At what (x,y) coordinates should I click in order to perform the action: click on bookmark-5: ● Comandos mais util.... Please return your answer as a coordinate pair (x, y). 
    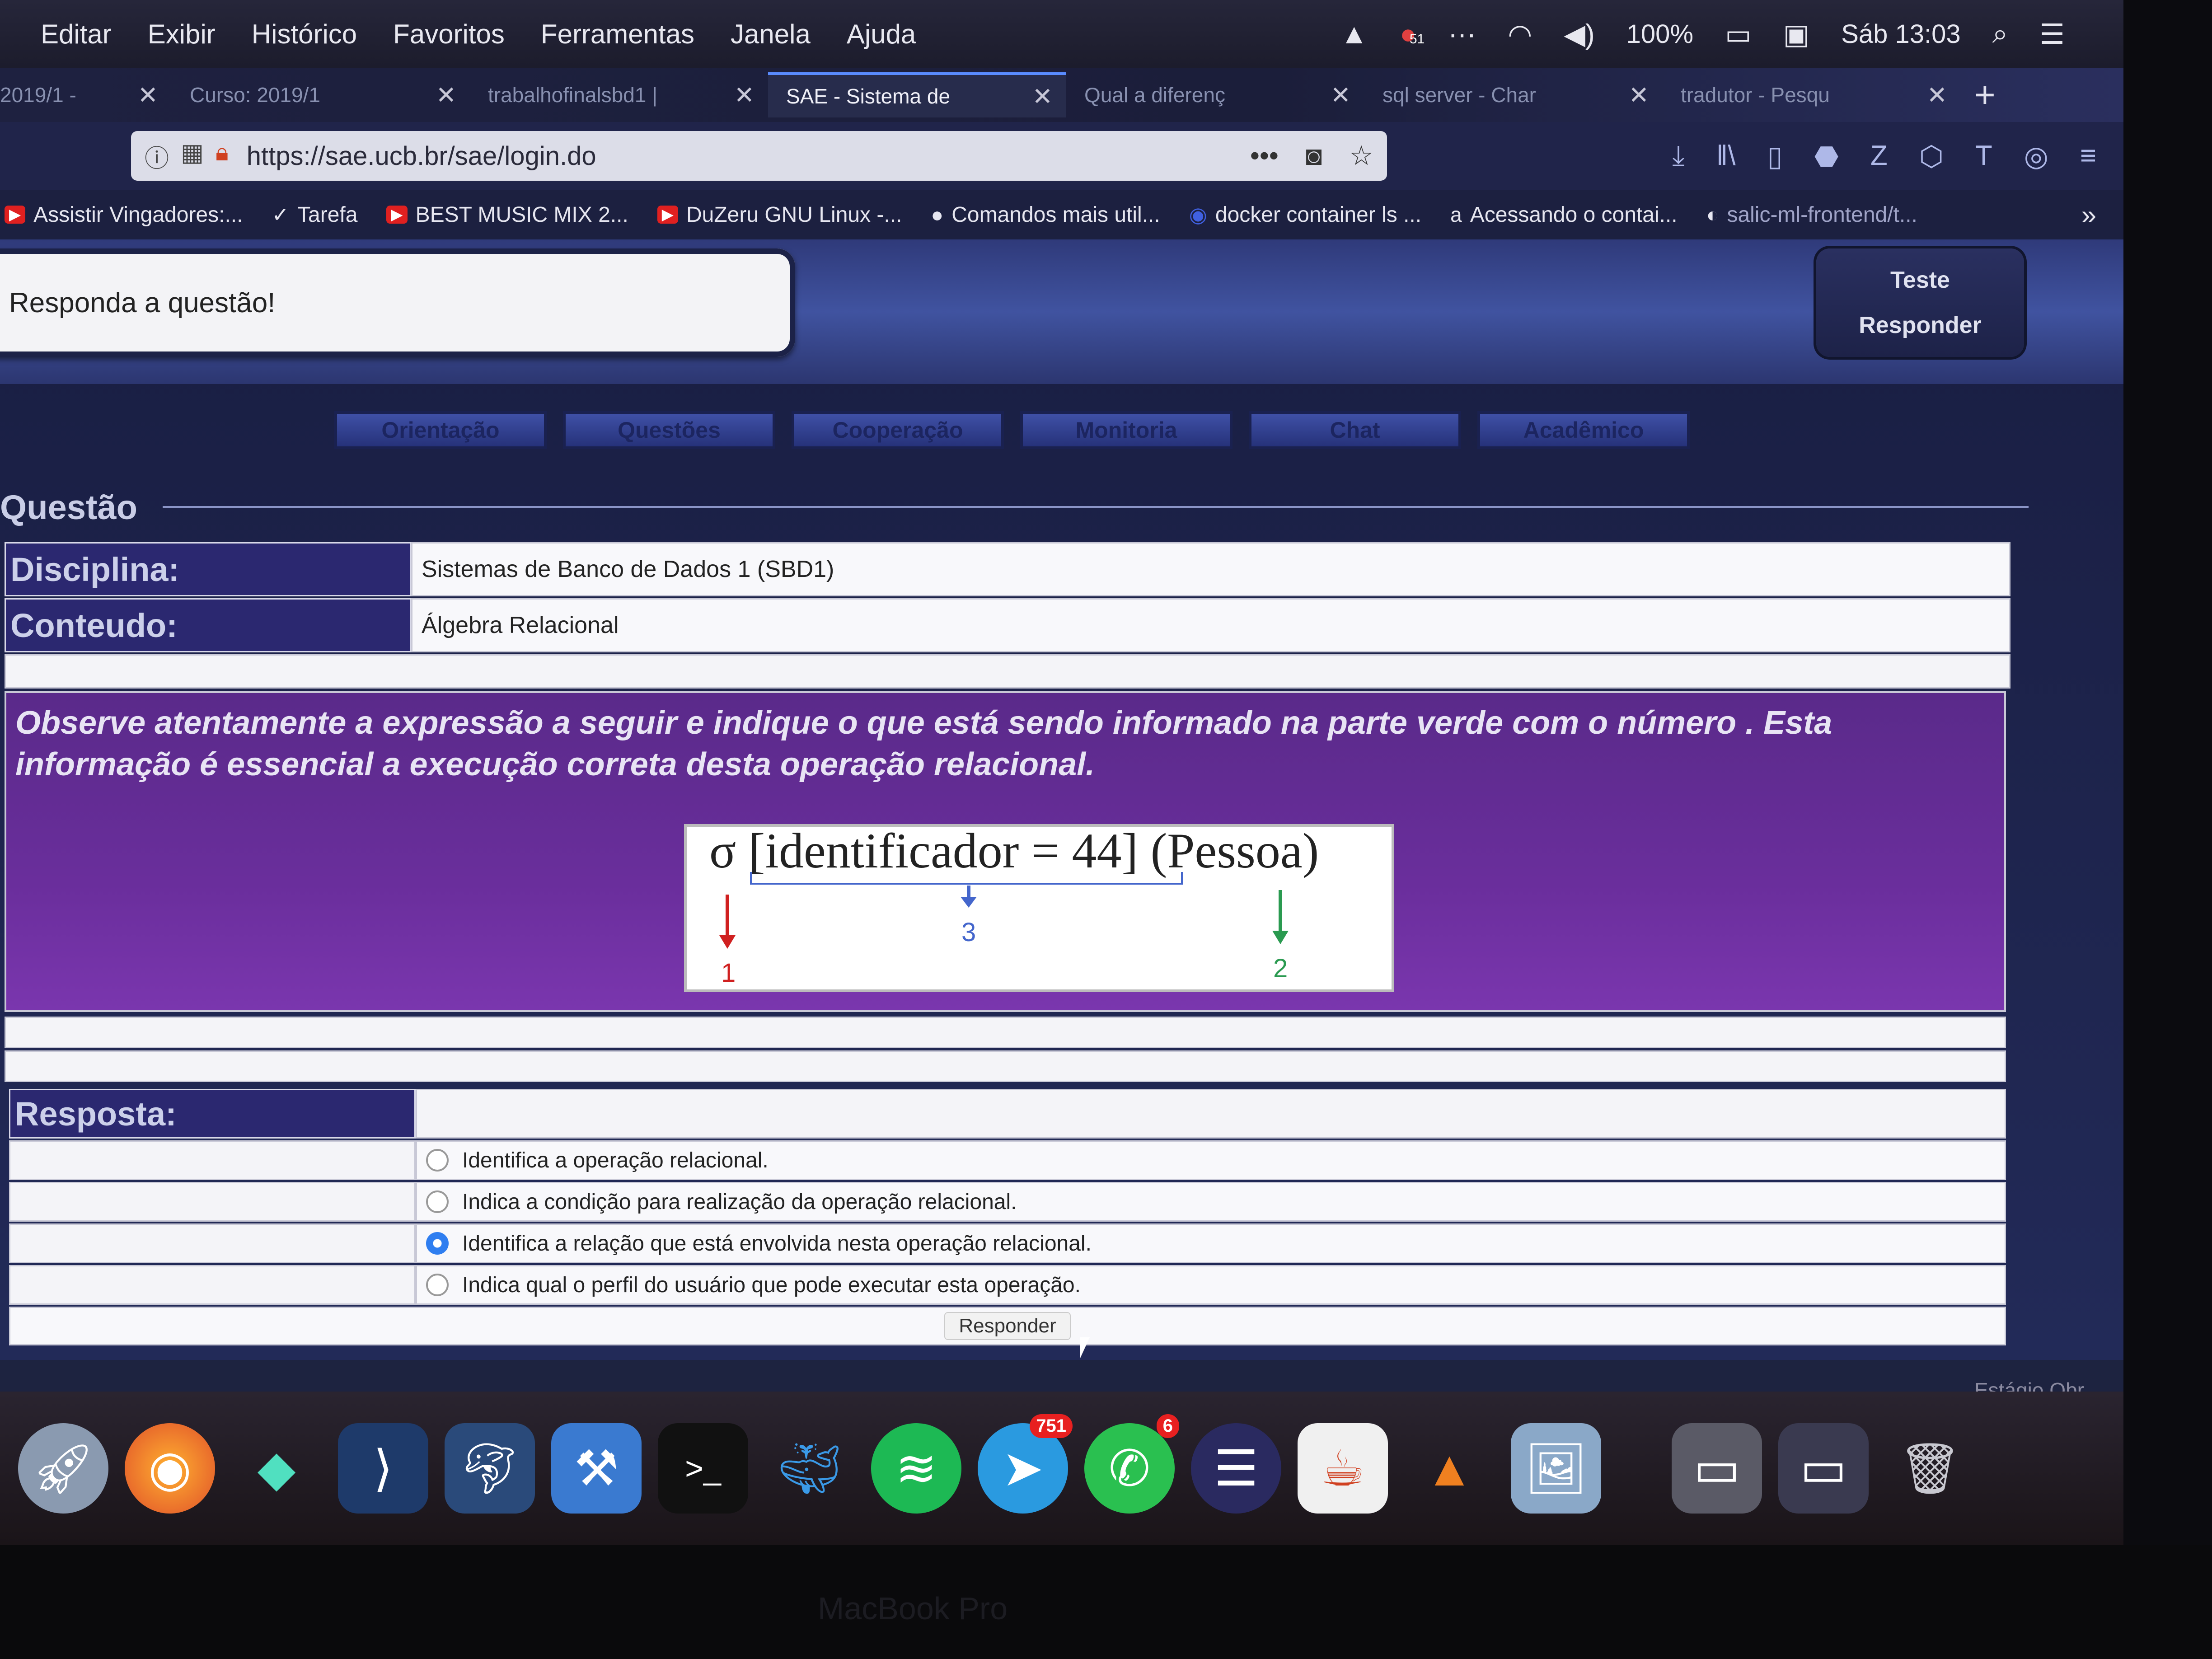
    Looking at the image, I should click on (1045, 214).